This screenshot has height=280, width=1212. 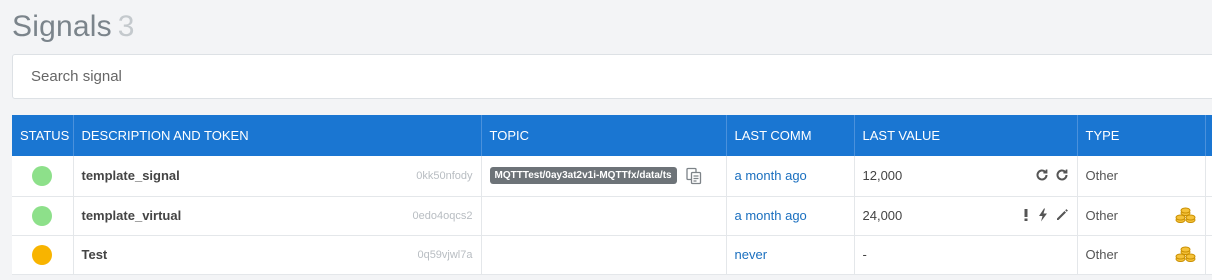 I want to click on last-comm-cell: never, so click(x=790, y=255).